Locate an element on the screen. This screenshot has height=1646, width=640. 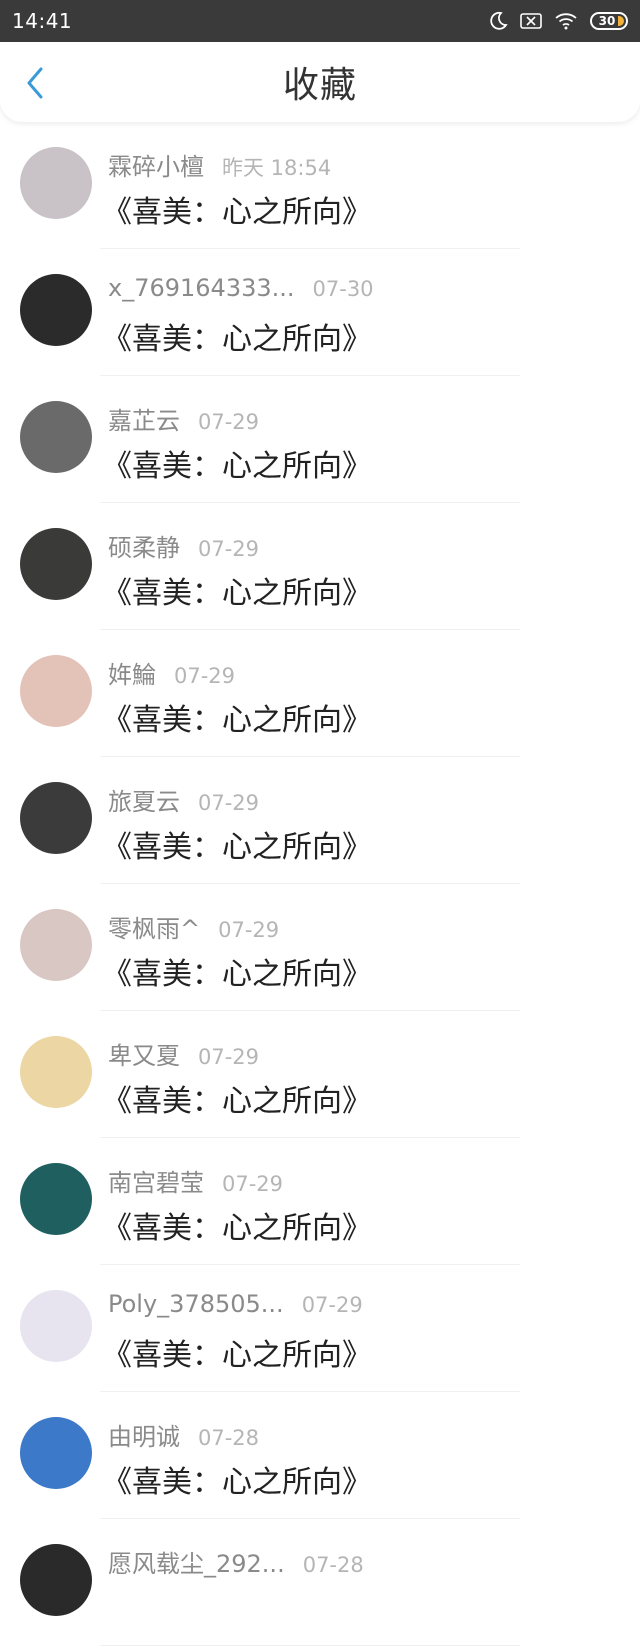
item-header: 零枫雨^ 07-29 is located at coordinates (240, 926).